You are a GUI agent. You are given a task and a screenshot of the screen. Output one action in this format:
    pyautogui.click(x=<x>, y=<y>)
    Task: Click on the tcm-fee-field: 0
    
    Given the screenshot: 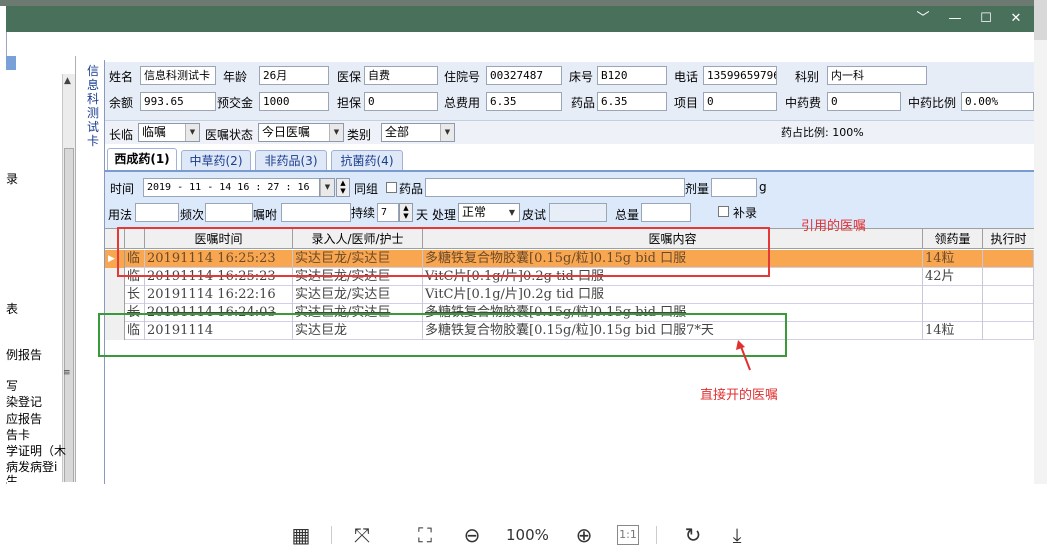 What is the action you would take?
    pyautogui.click(x=864, y=101)
    